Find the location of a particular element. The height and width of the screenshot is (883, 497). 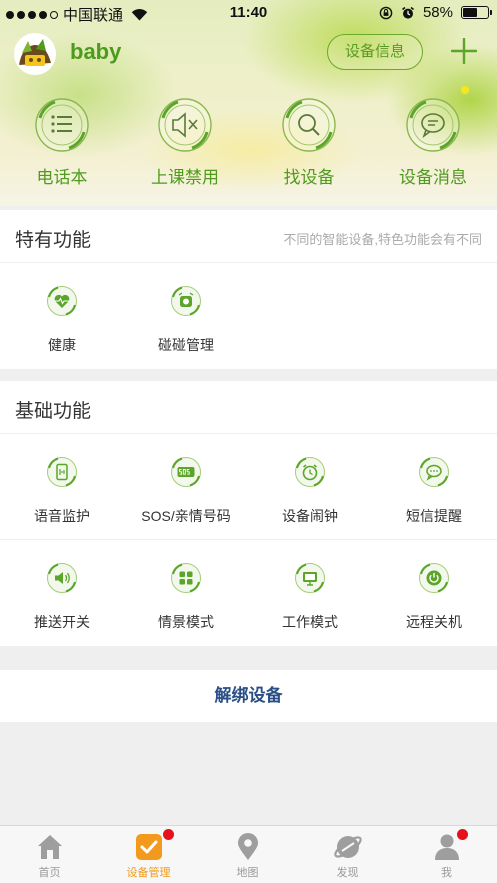

section-title: 基础功能 is located at coordinates (53, 411).